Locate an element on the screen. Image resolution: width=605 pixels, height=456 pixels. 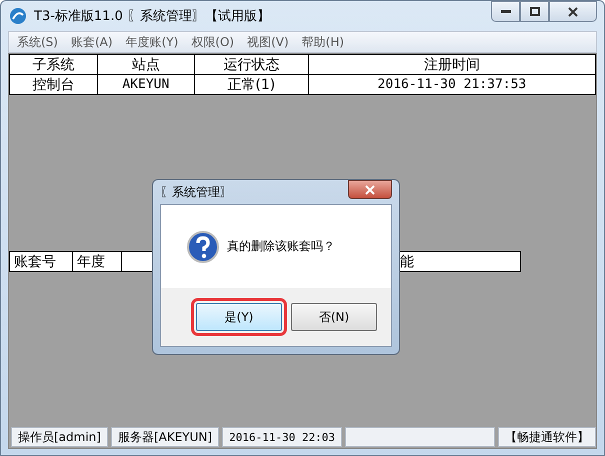
status-cell: 2016-11-30 22:03 is located at coordinates (282, 437).